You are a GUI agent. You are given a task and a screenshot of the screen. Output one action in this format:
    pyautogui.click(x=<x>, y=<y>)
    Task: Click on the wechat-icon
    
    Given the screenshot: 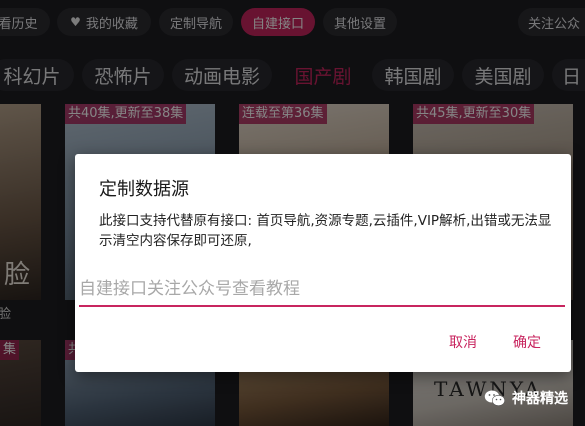 What is the action you would take?
    pyautogui.click(x=494, y=398)
    